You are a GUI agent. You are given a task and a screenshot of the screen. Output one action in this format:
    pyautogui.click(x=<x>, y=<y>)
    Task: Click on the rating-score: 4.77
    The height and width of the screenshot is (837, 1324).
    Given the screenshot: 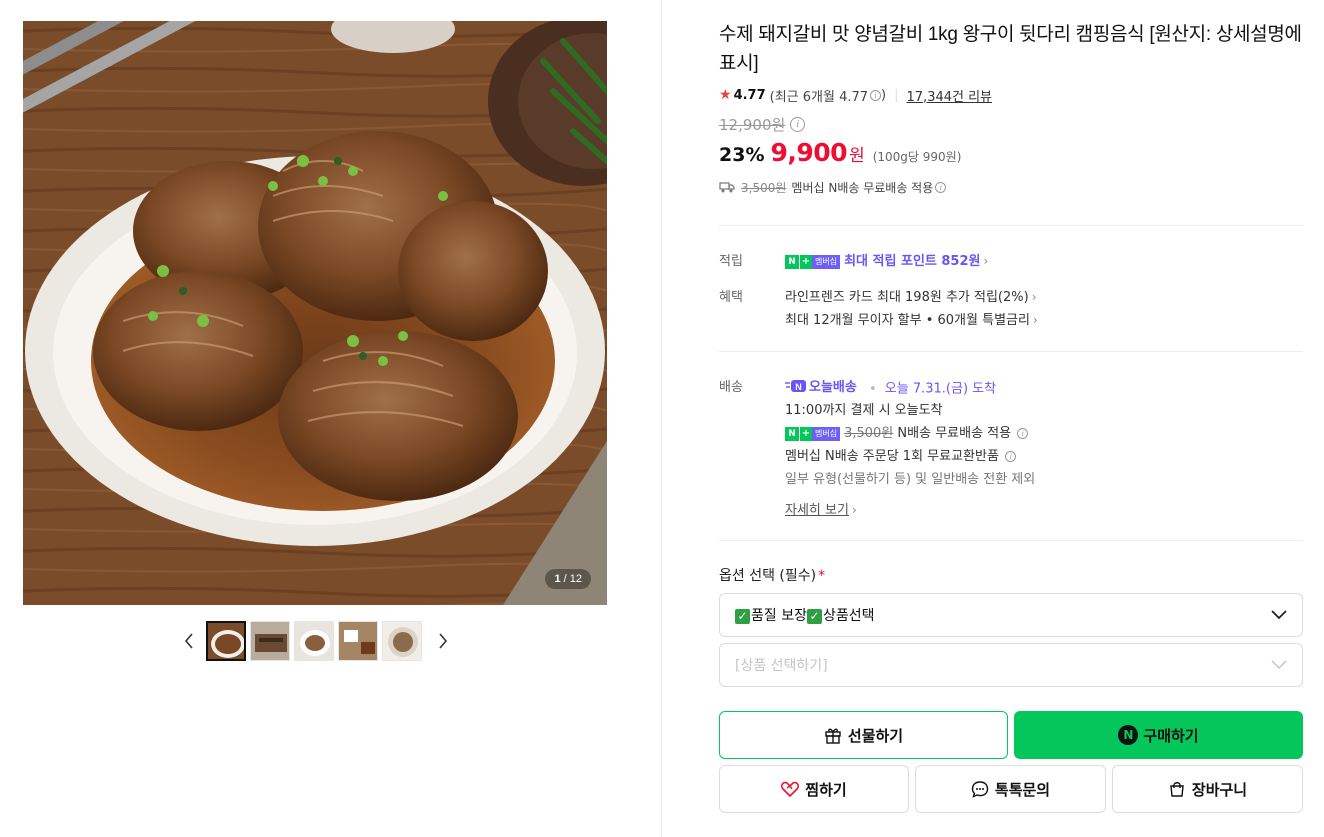 What is the action you would take?
    pyautogui.click(x=749, y=95)
    